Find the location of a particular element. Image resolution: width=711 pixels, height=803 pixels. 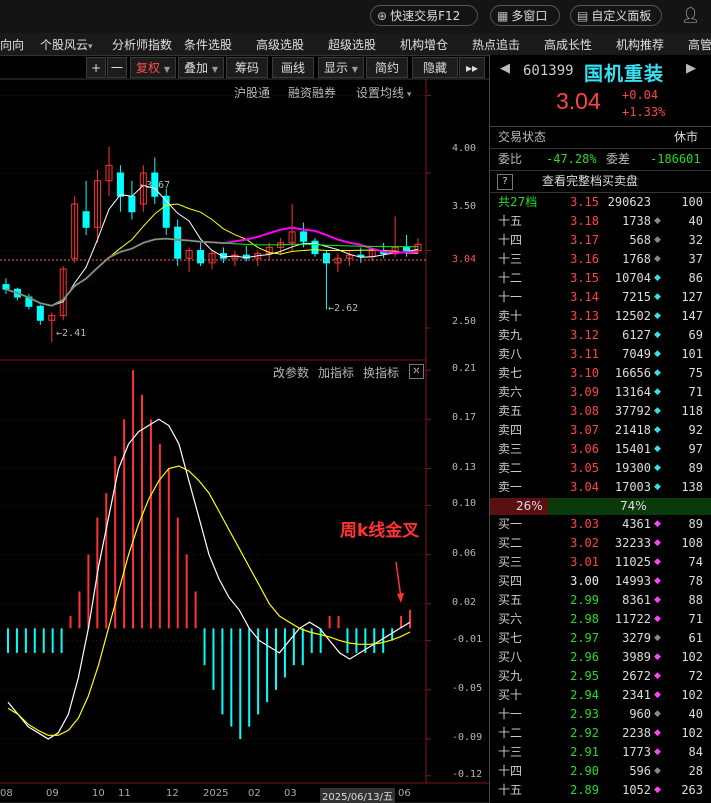

volume: 6127 is located at coordinates (636, 335).